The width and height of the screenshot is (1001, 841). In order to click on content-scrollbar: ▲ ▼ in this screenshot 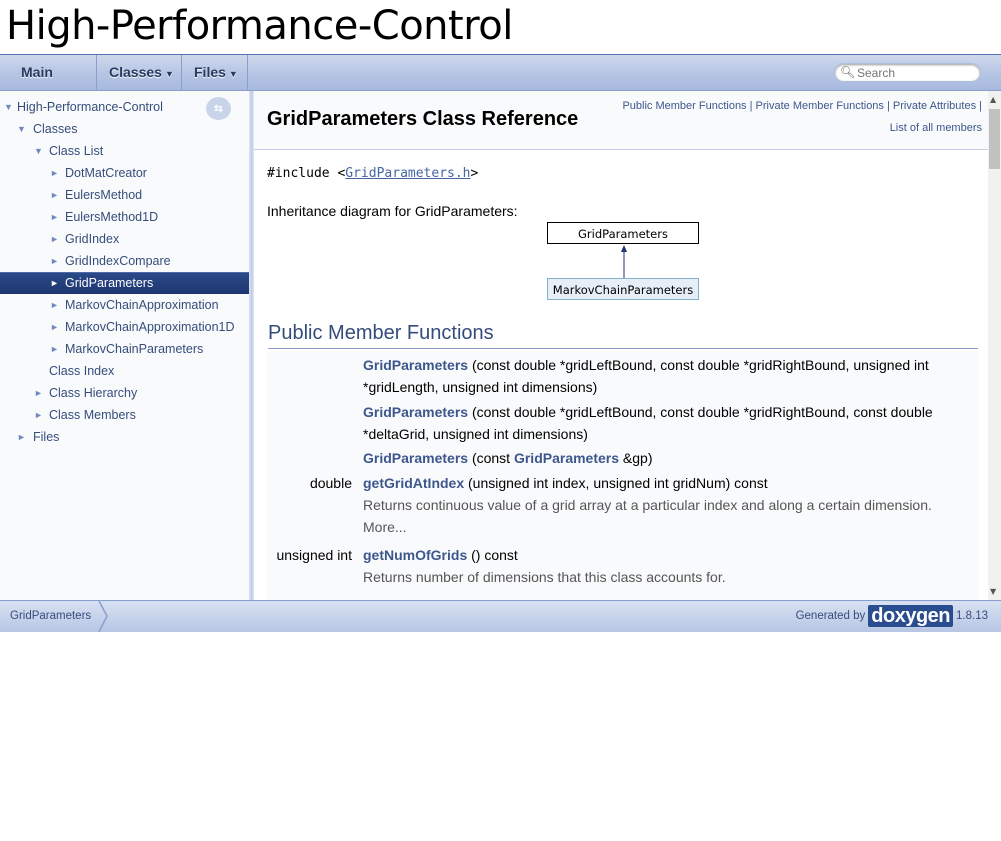, I will do `click(994, 345)`.